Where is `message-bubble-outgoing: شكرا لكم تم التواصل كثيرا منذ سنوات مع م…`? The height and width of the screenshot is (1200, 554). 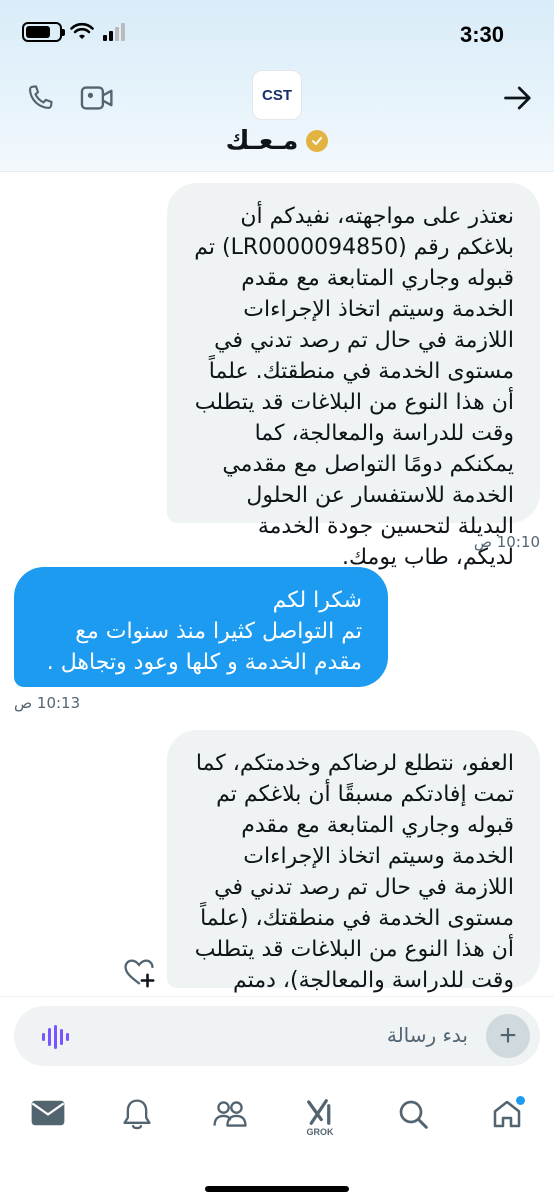
message-bubble-outgoing: شكرا لكم تم التواصل كثيرا منذ سنوات مع م… is located at coordinates (201, 627).